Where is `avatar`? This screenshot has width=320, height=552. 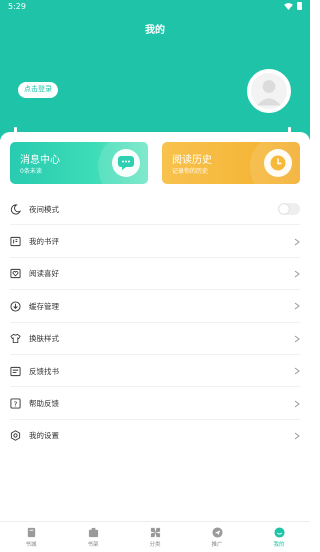 avatar is located at coordinates (269, 91).